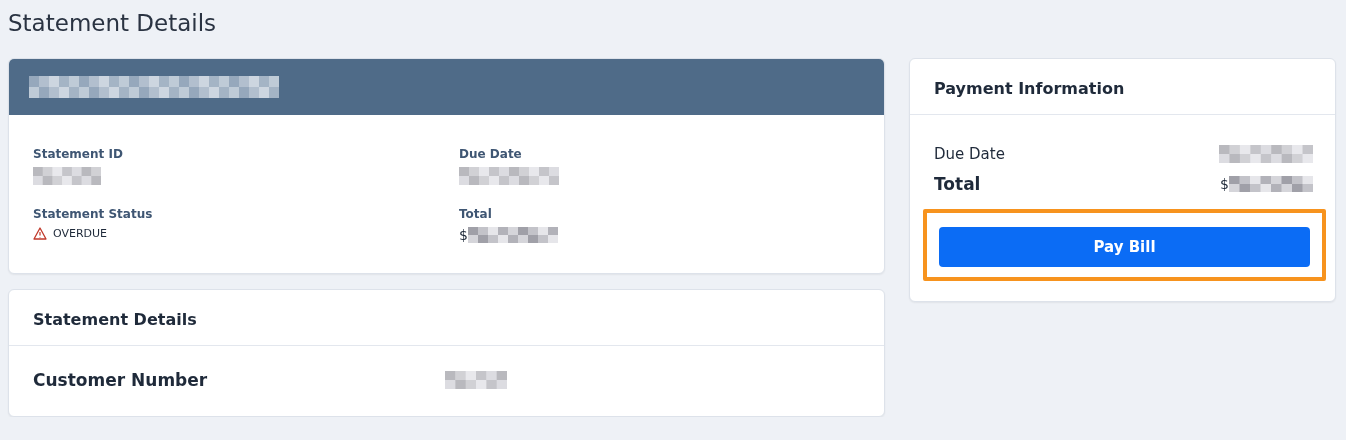 The width and height of the screenshot is (1346, 440). Describe the element at coordinates (446, 318) in the screenshot. I see `card-title: Statement Details` at that location.